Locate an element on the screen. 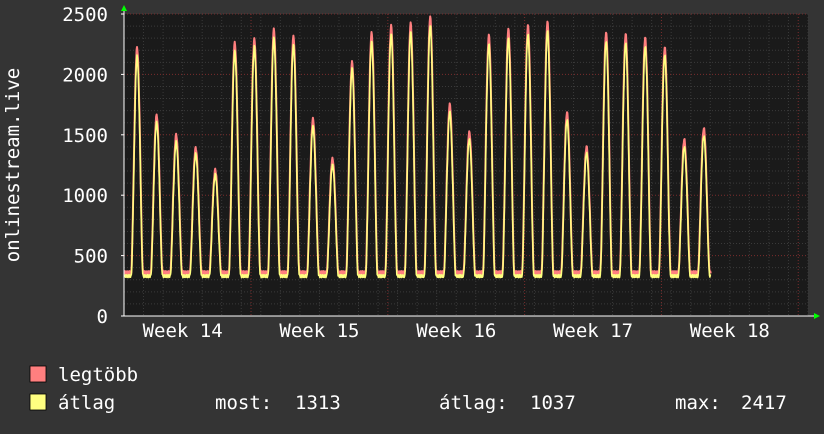 This screenshot has height=434, width=824. x-tick-label: Week 18 is located at coordinates (730, 331).